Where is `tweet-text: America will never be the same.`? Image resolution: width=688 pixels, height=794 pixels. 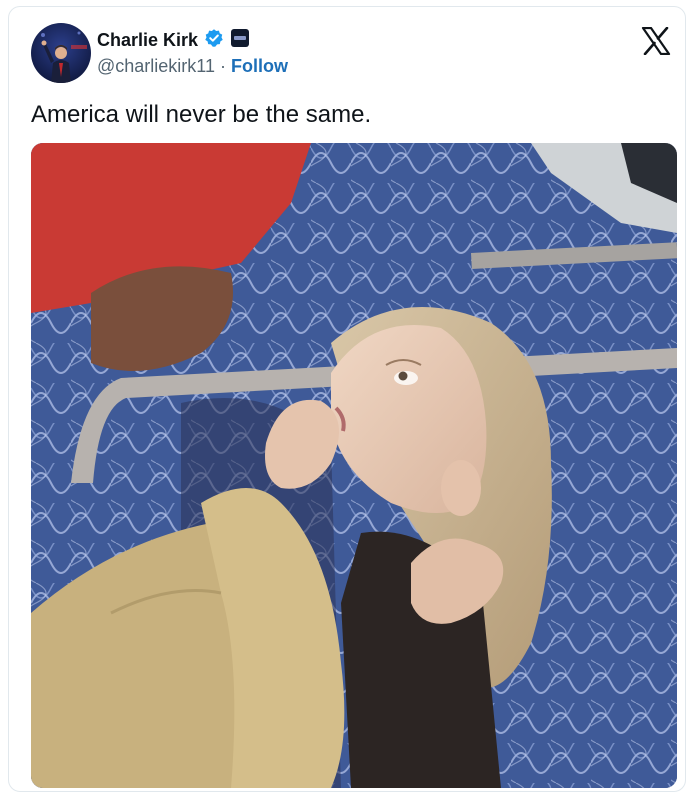
tweet-text: America will never be the same. is located at coordinates (201, 114).